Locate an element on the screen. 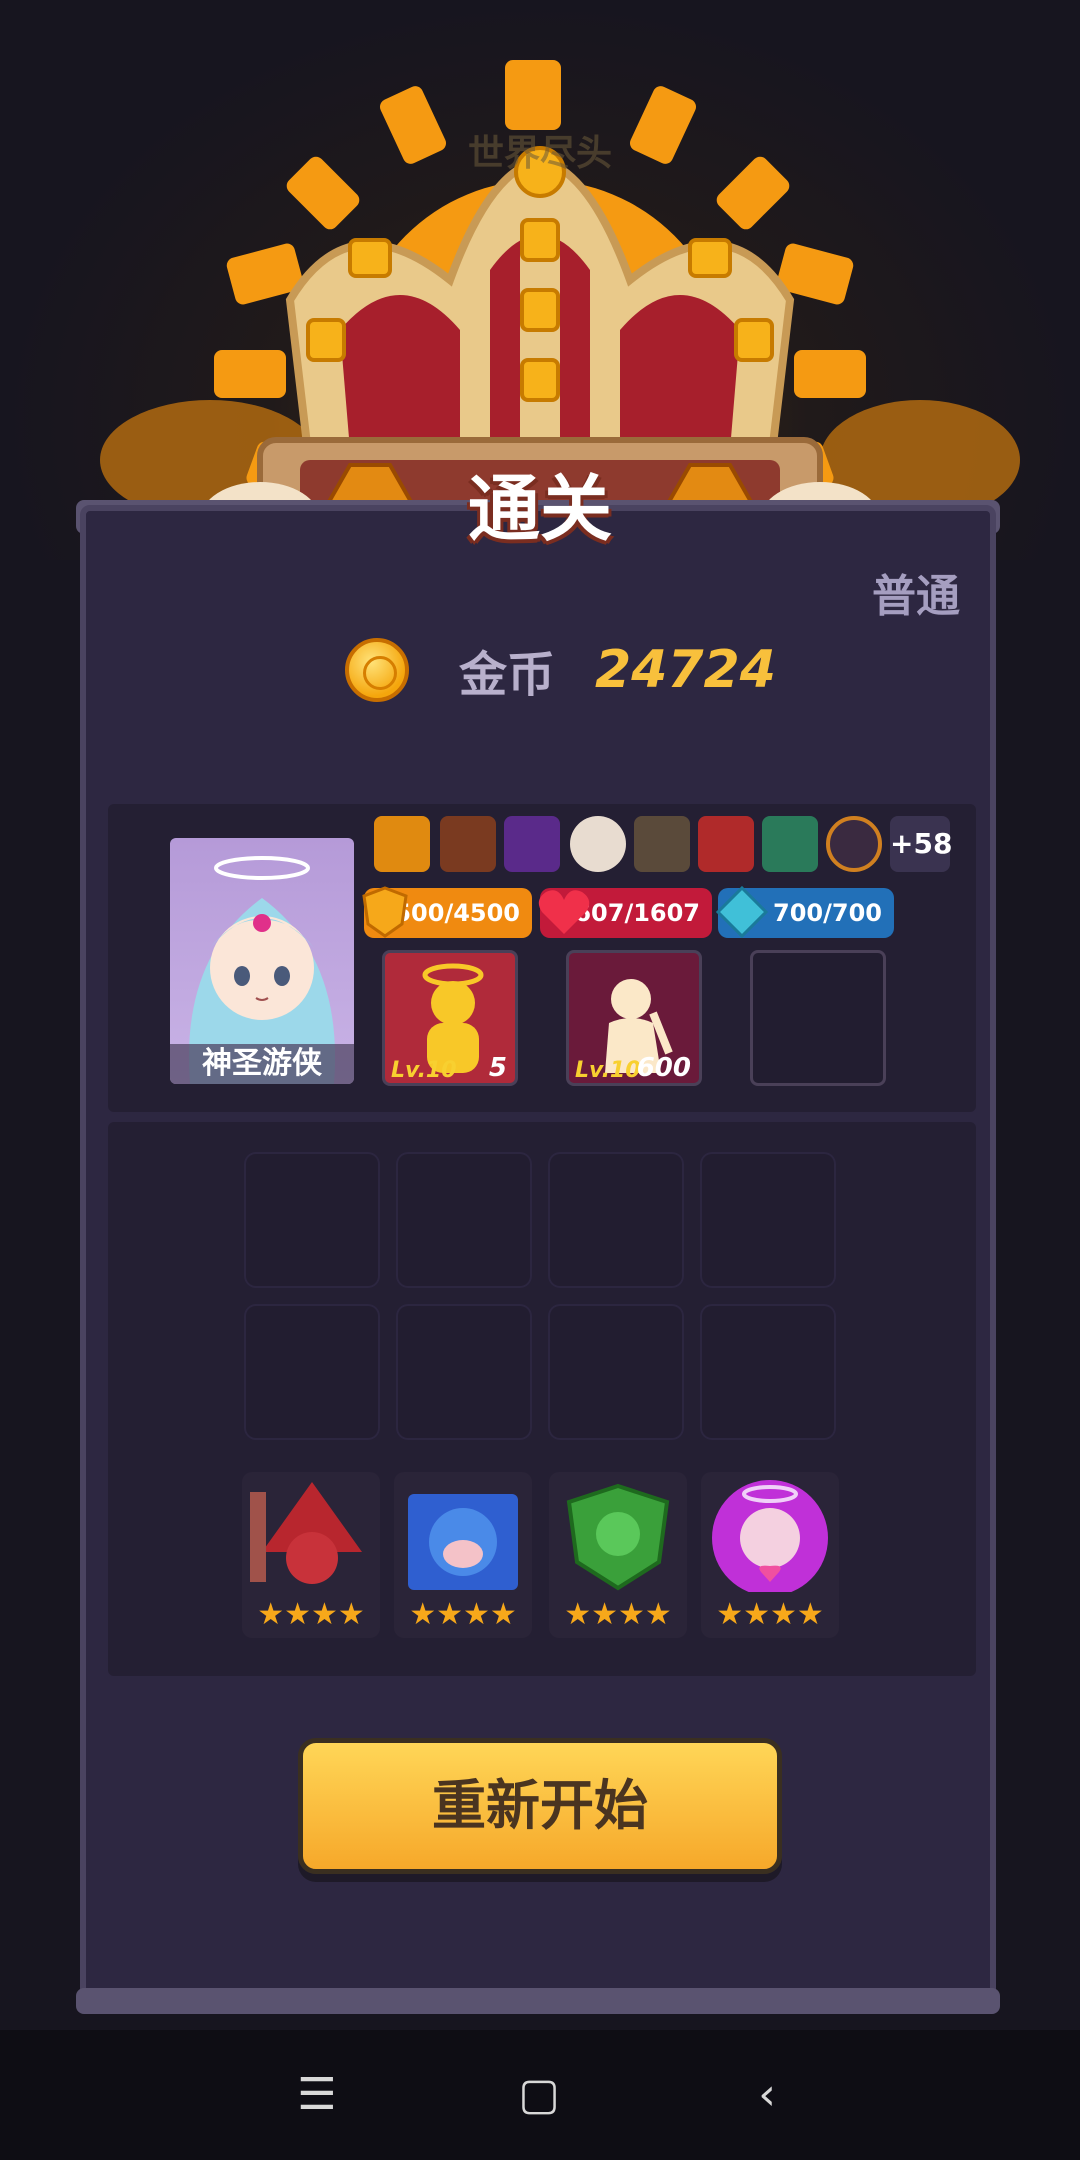 The image size is (1080, 2160). menu-icon: ☰ is located at coordinates (317, 2095).